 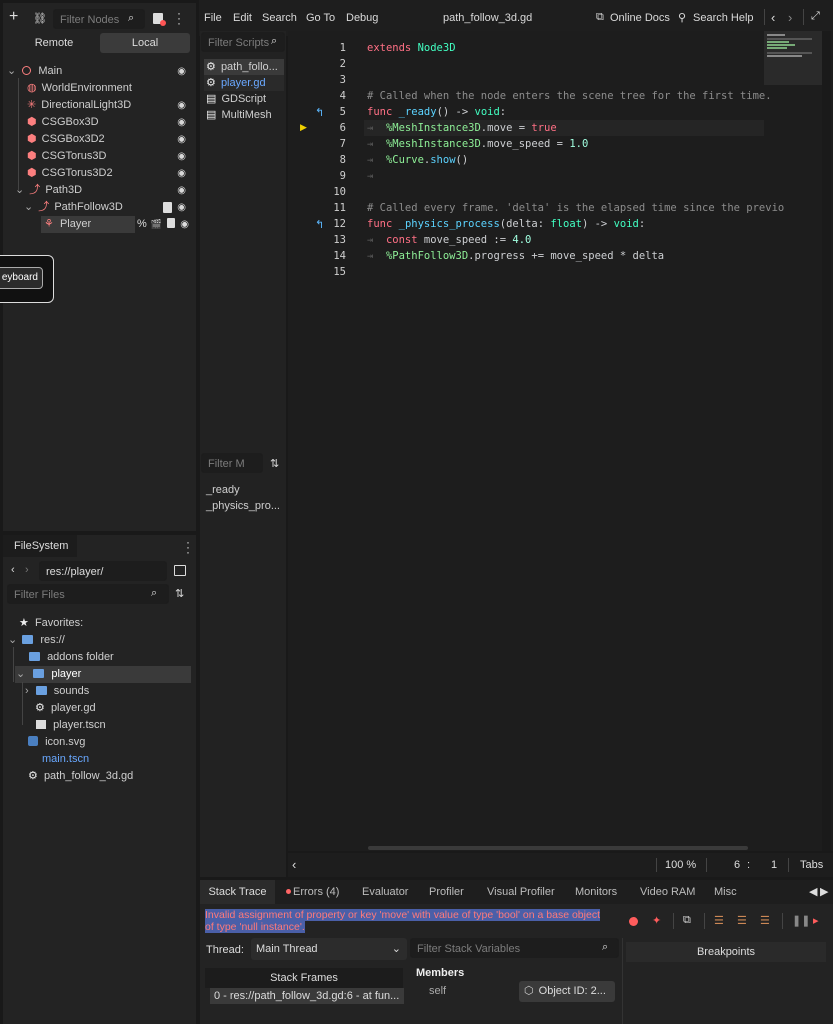 I want to click on tree-node-pathfollow3d: ⌄ ⤴ PathFollow3D ◉, so click(x=108, y=207).